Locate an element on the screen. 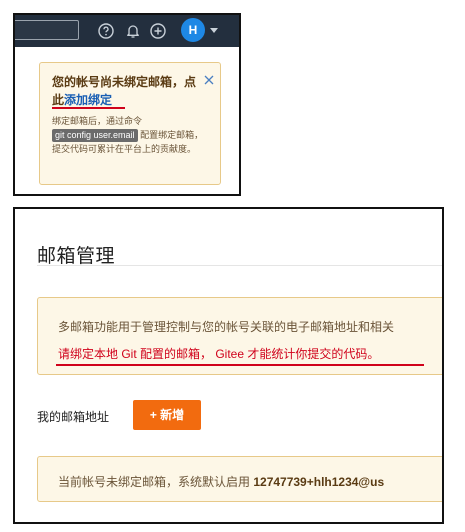 The height and width of the screenshot is (532, 465). popup-title: 您的帐号尚未绑定邮箱，点此添加绑定 is located at coordinates (127, 91).